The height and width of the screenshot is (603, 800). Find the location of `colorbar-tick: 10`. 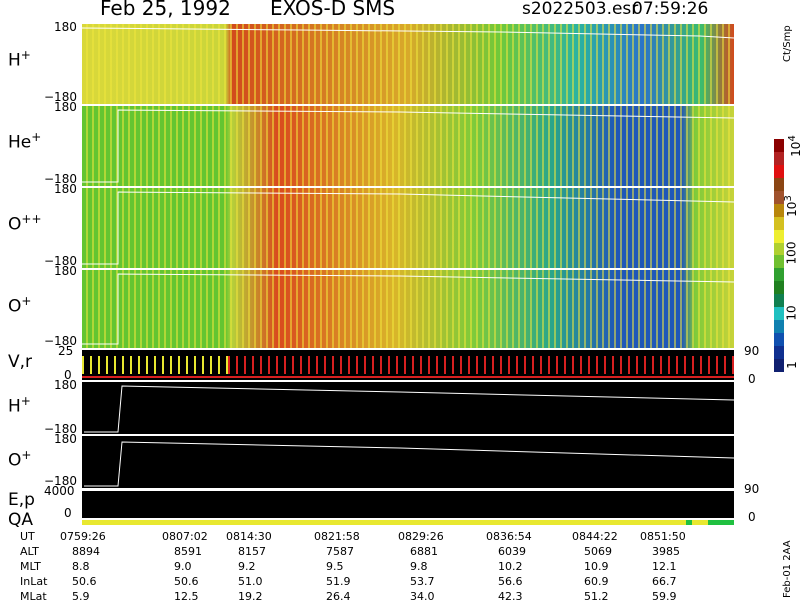

colorbar-tick: 10 is located at coordinates (791, 313).